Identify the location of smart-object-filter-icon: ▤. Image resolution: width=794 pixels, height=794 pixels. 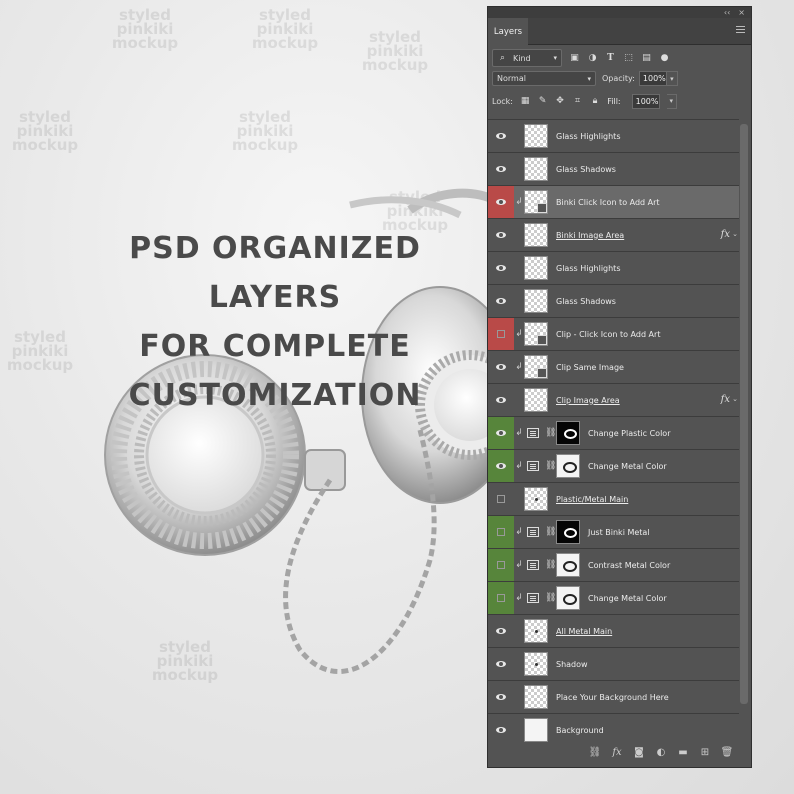
(646, 58).